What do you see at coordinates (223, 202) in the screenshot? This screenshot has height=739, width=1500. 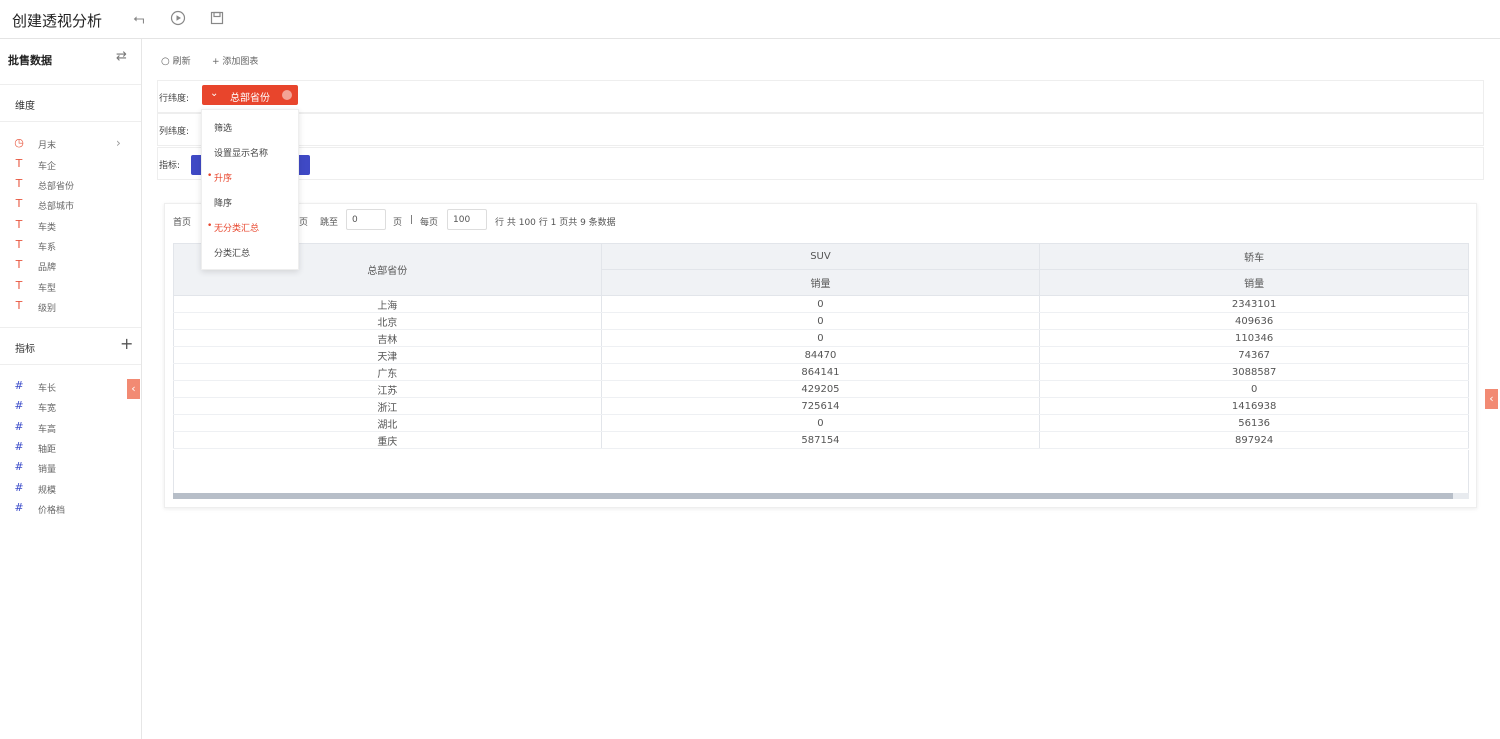 I see `menu-item-descending: 降序` at bounding box center [223, 202].